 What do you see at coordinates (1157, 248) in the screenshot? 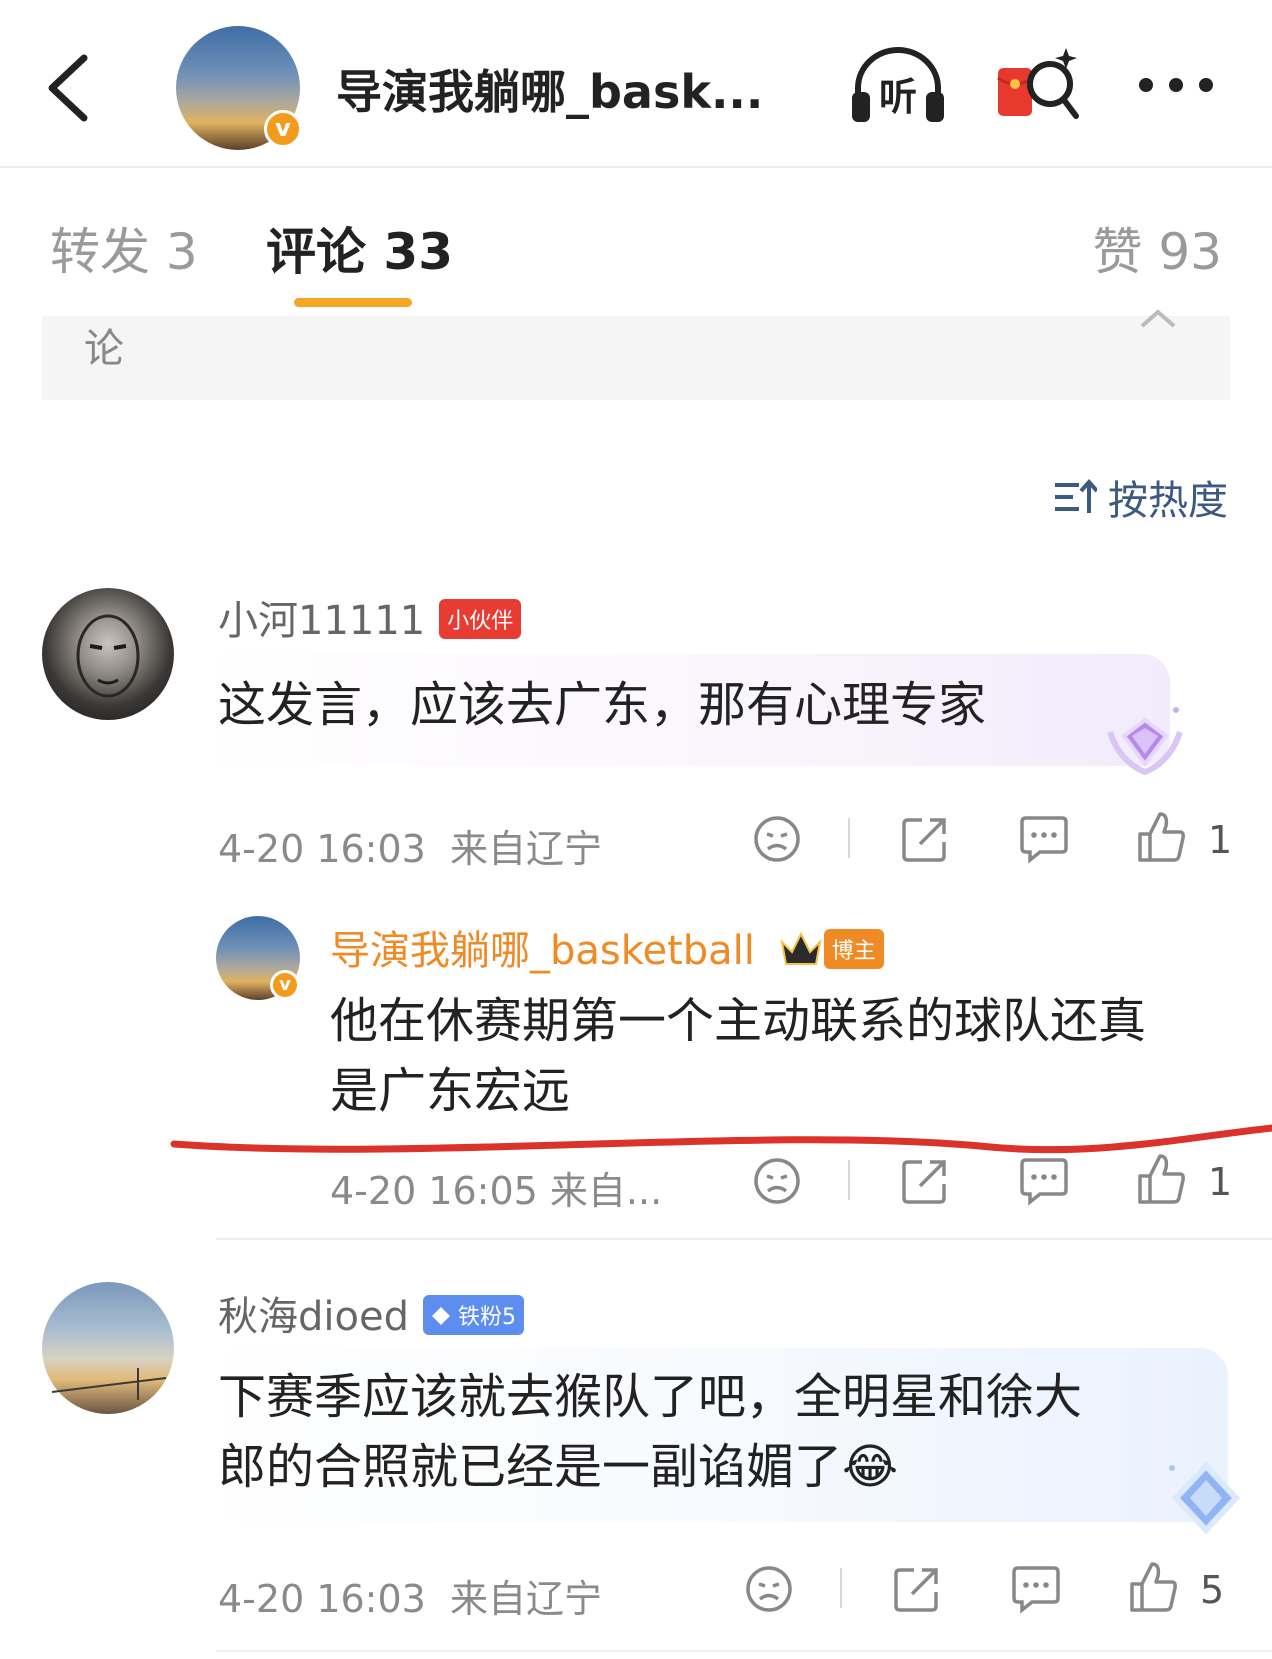
I see `tab-likes: 赞 93` at bounding box center [1157, 248].